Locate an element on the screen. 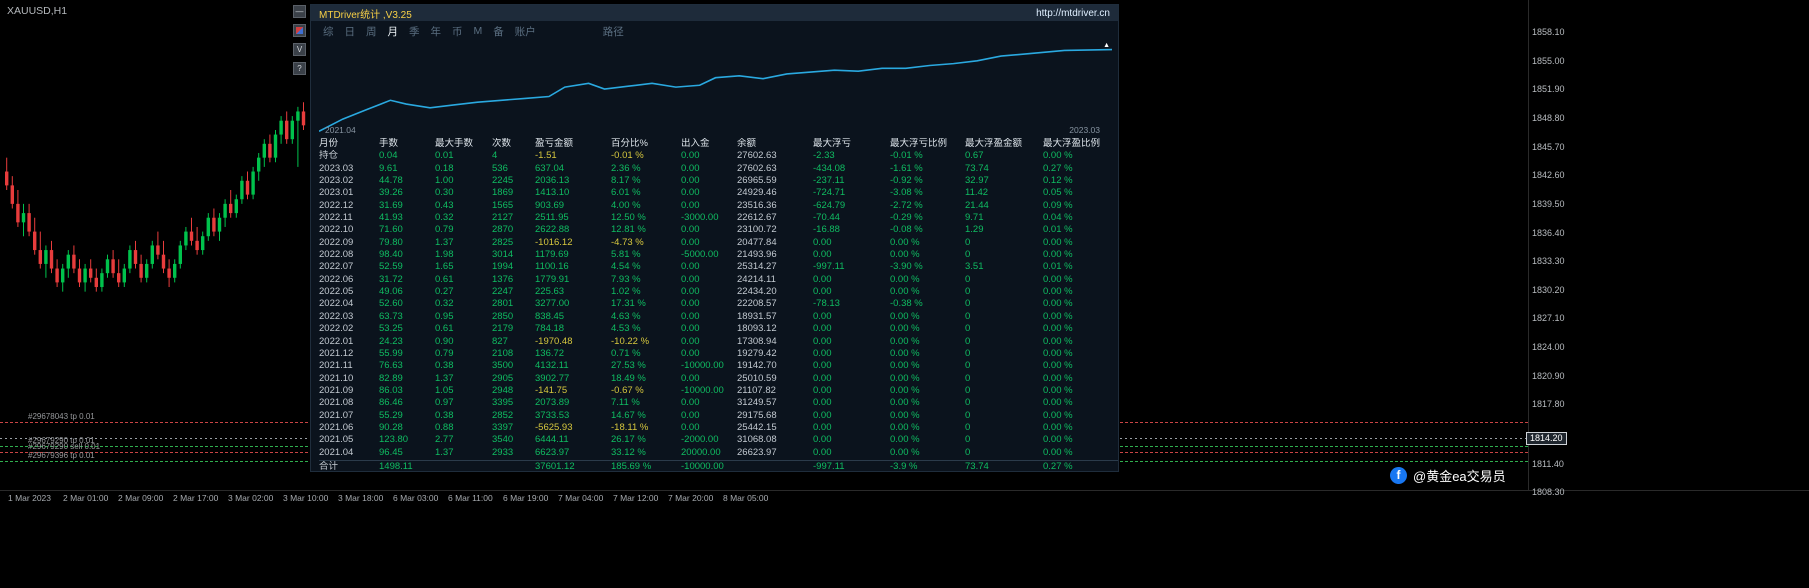 This screenshot has width=1809, height=588. table-cell: 27602.63 is located at coordinates (757, 156).